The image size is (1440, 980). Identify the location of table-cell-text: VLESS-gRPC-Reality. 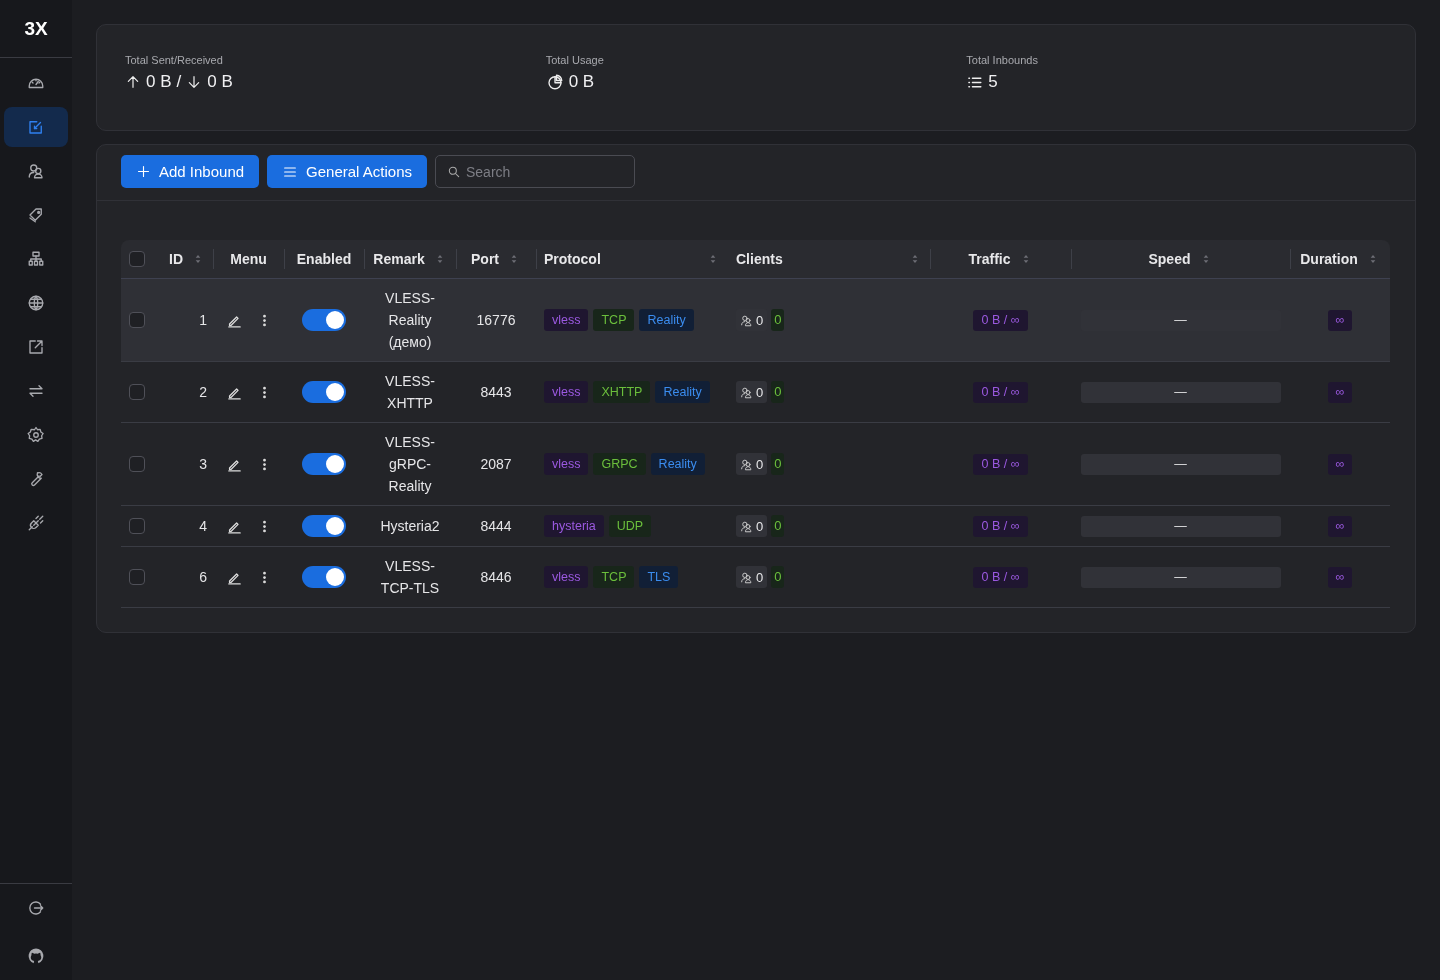
(410, 464).